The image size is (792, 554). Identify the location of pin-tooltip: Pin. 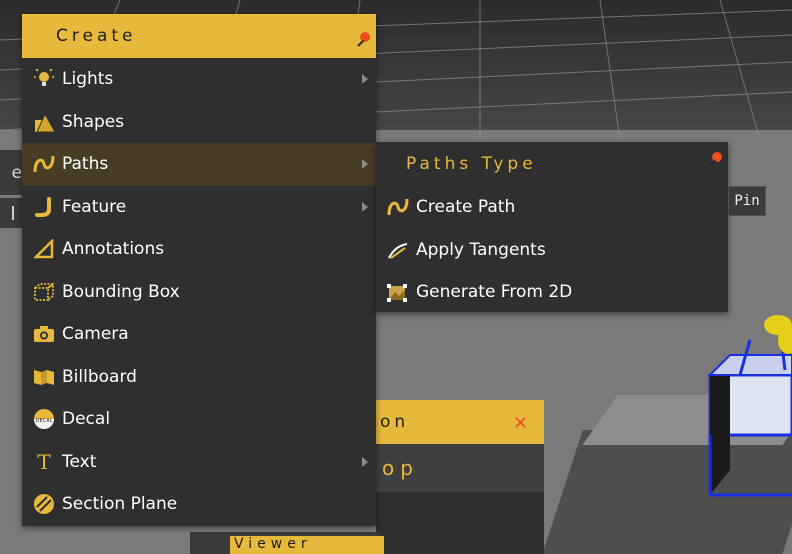
(747, 201).